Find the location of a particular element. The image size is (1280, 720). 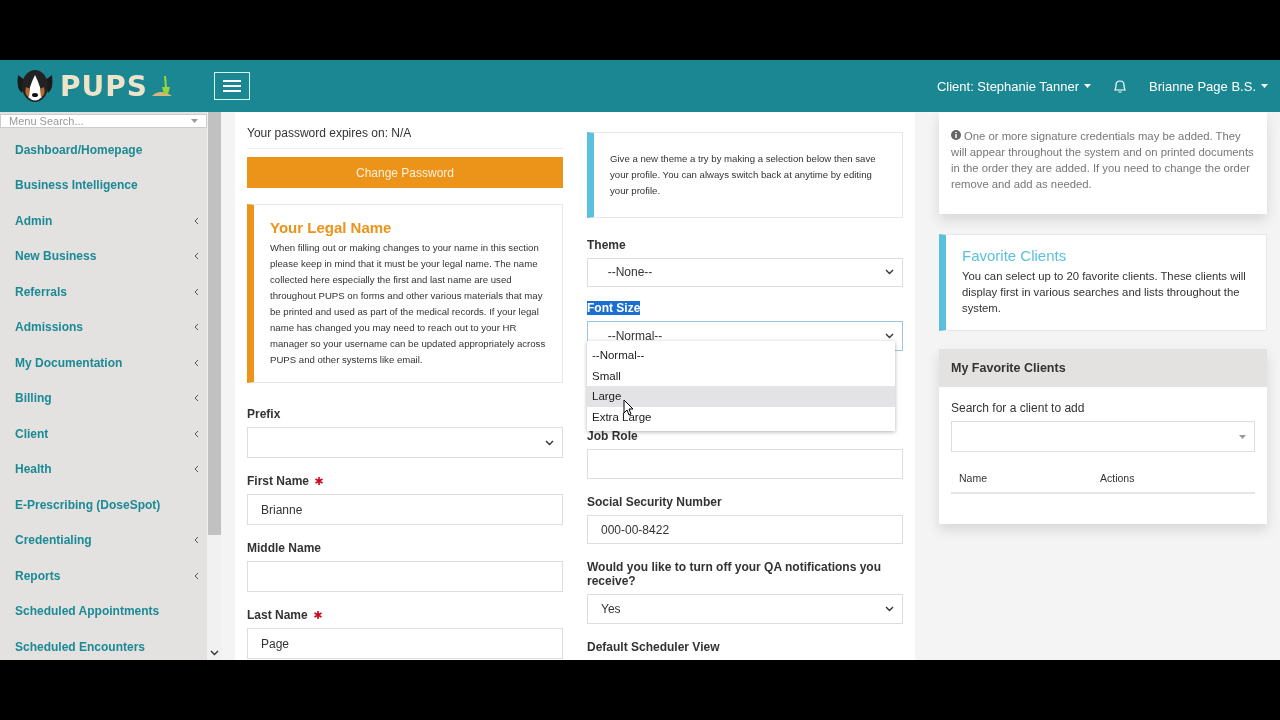

sidebar-item: Credentialing is located at coordinates (103, 540).